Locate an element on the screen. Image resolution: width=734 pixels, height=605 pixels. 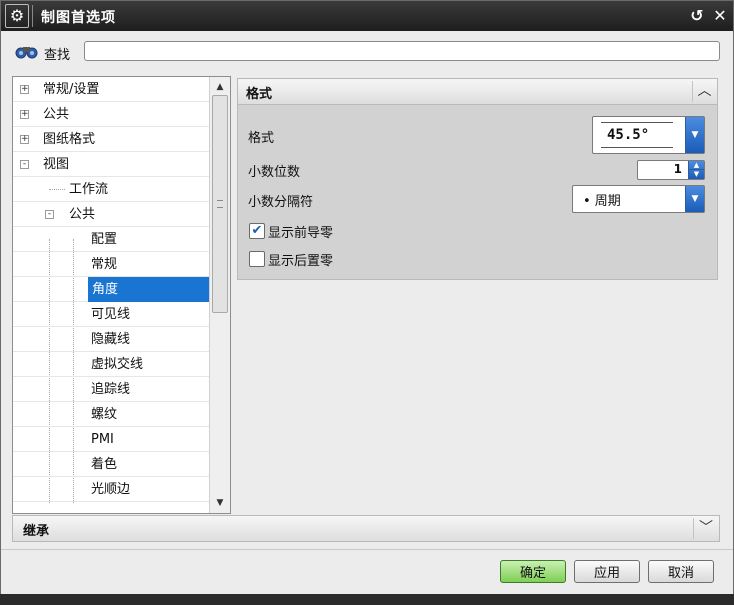
tree-item-general-settings: + 常规/设置 is located at coordinates (111, 89).